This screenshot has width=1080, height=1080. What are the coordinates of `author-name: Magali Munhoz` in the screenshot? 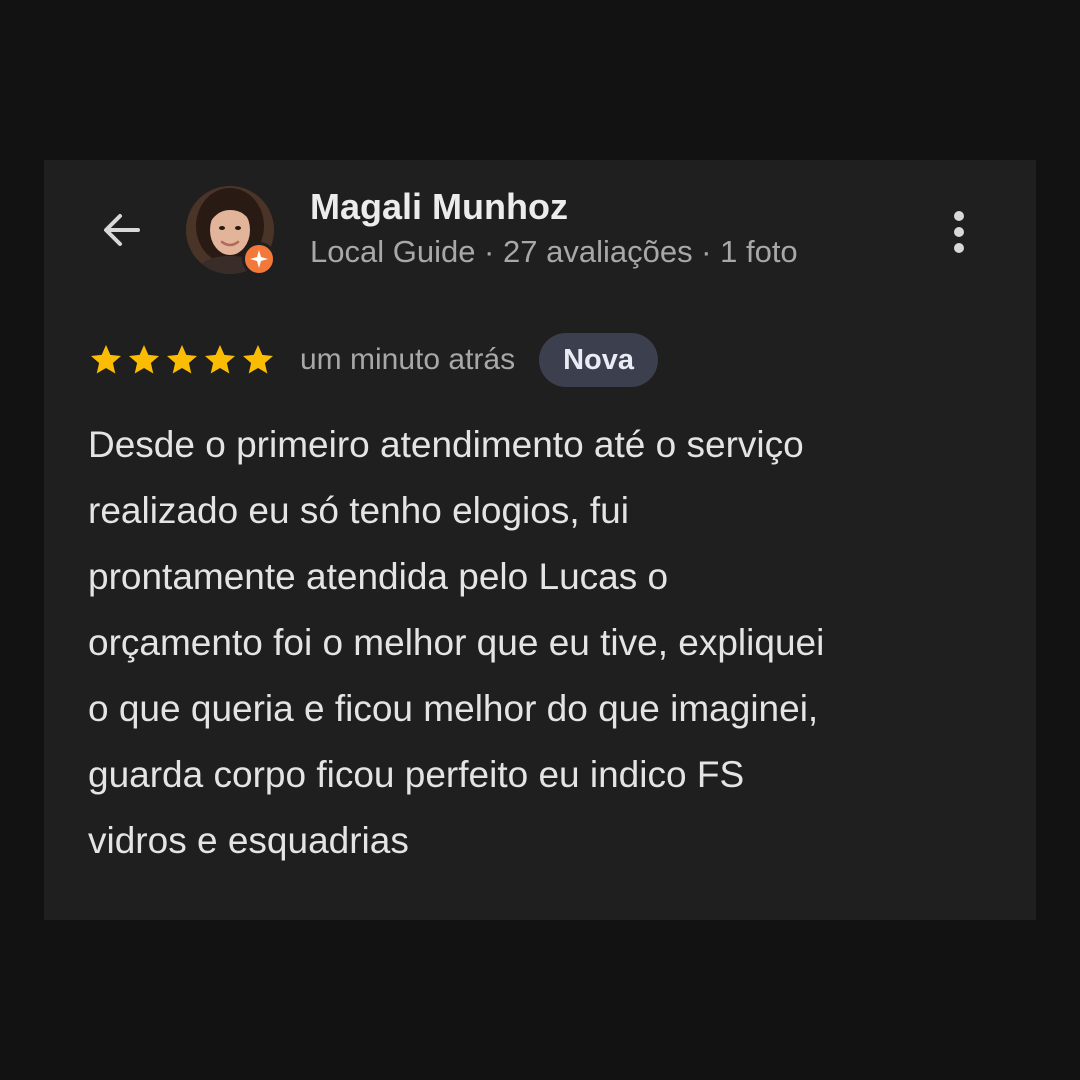 It's located at (439, 207).